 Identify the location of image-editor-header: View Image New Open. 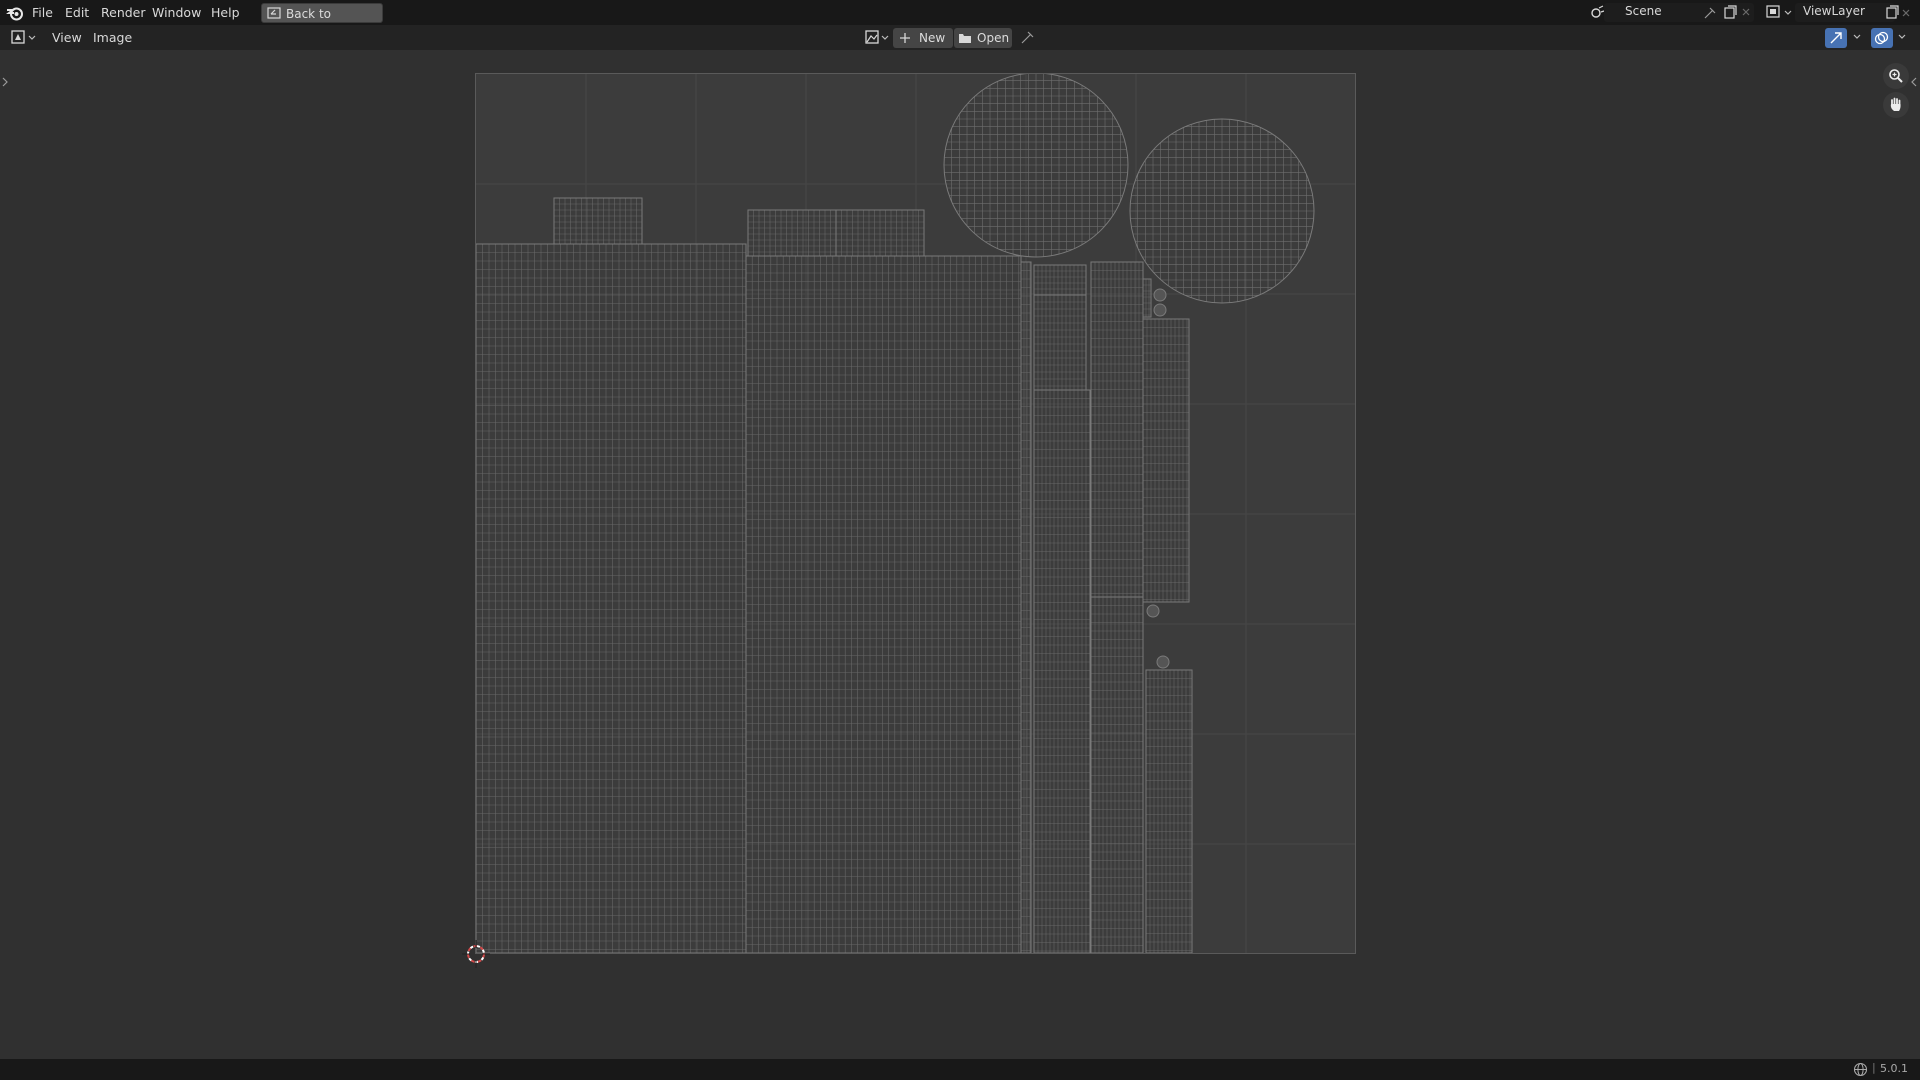
(960, 37).